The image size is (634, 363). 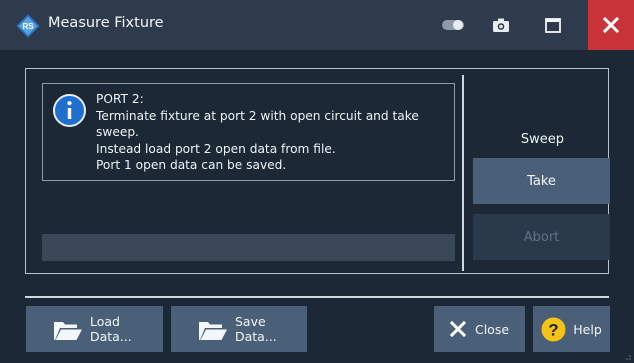 What do you see at coordinates (117, 132) in the screenshot?
I see `info-line: sweep.` at bounding box center [117, 132].